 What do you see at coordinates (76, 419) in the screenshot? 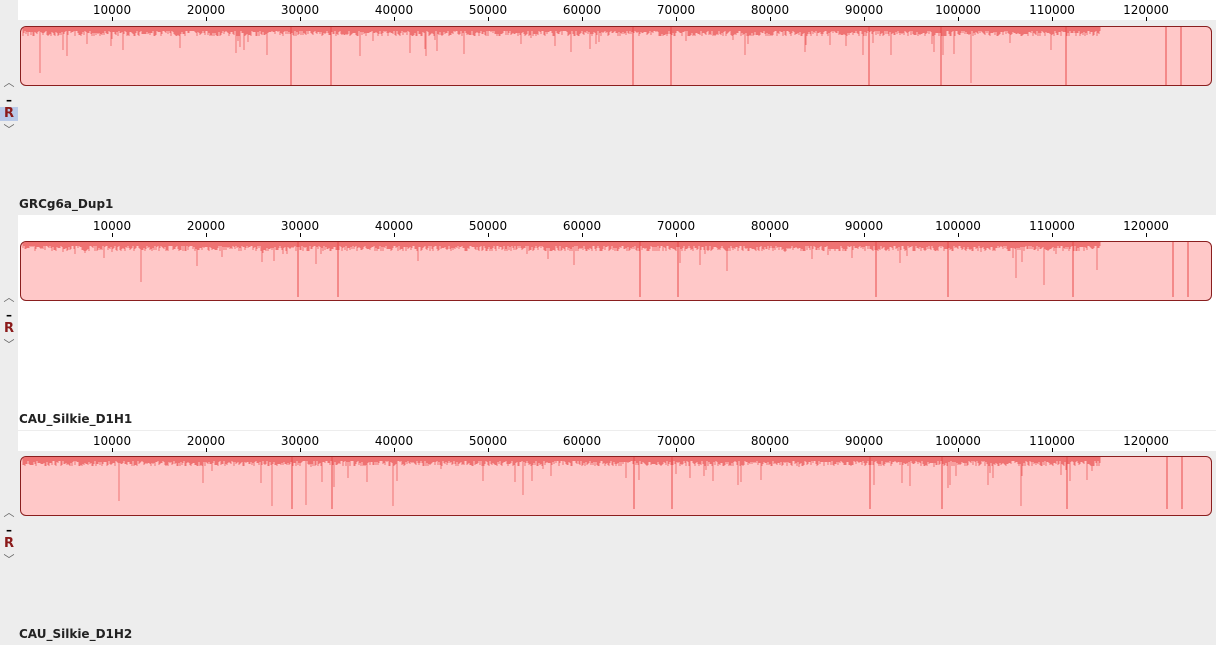
I see `sequence-name: CAU_Silkie_D1H1` at bounding box center [76, 419].